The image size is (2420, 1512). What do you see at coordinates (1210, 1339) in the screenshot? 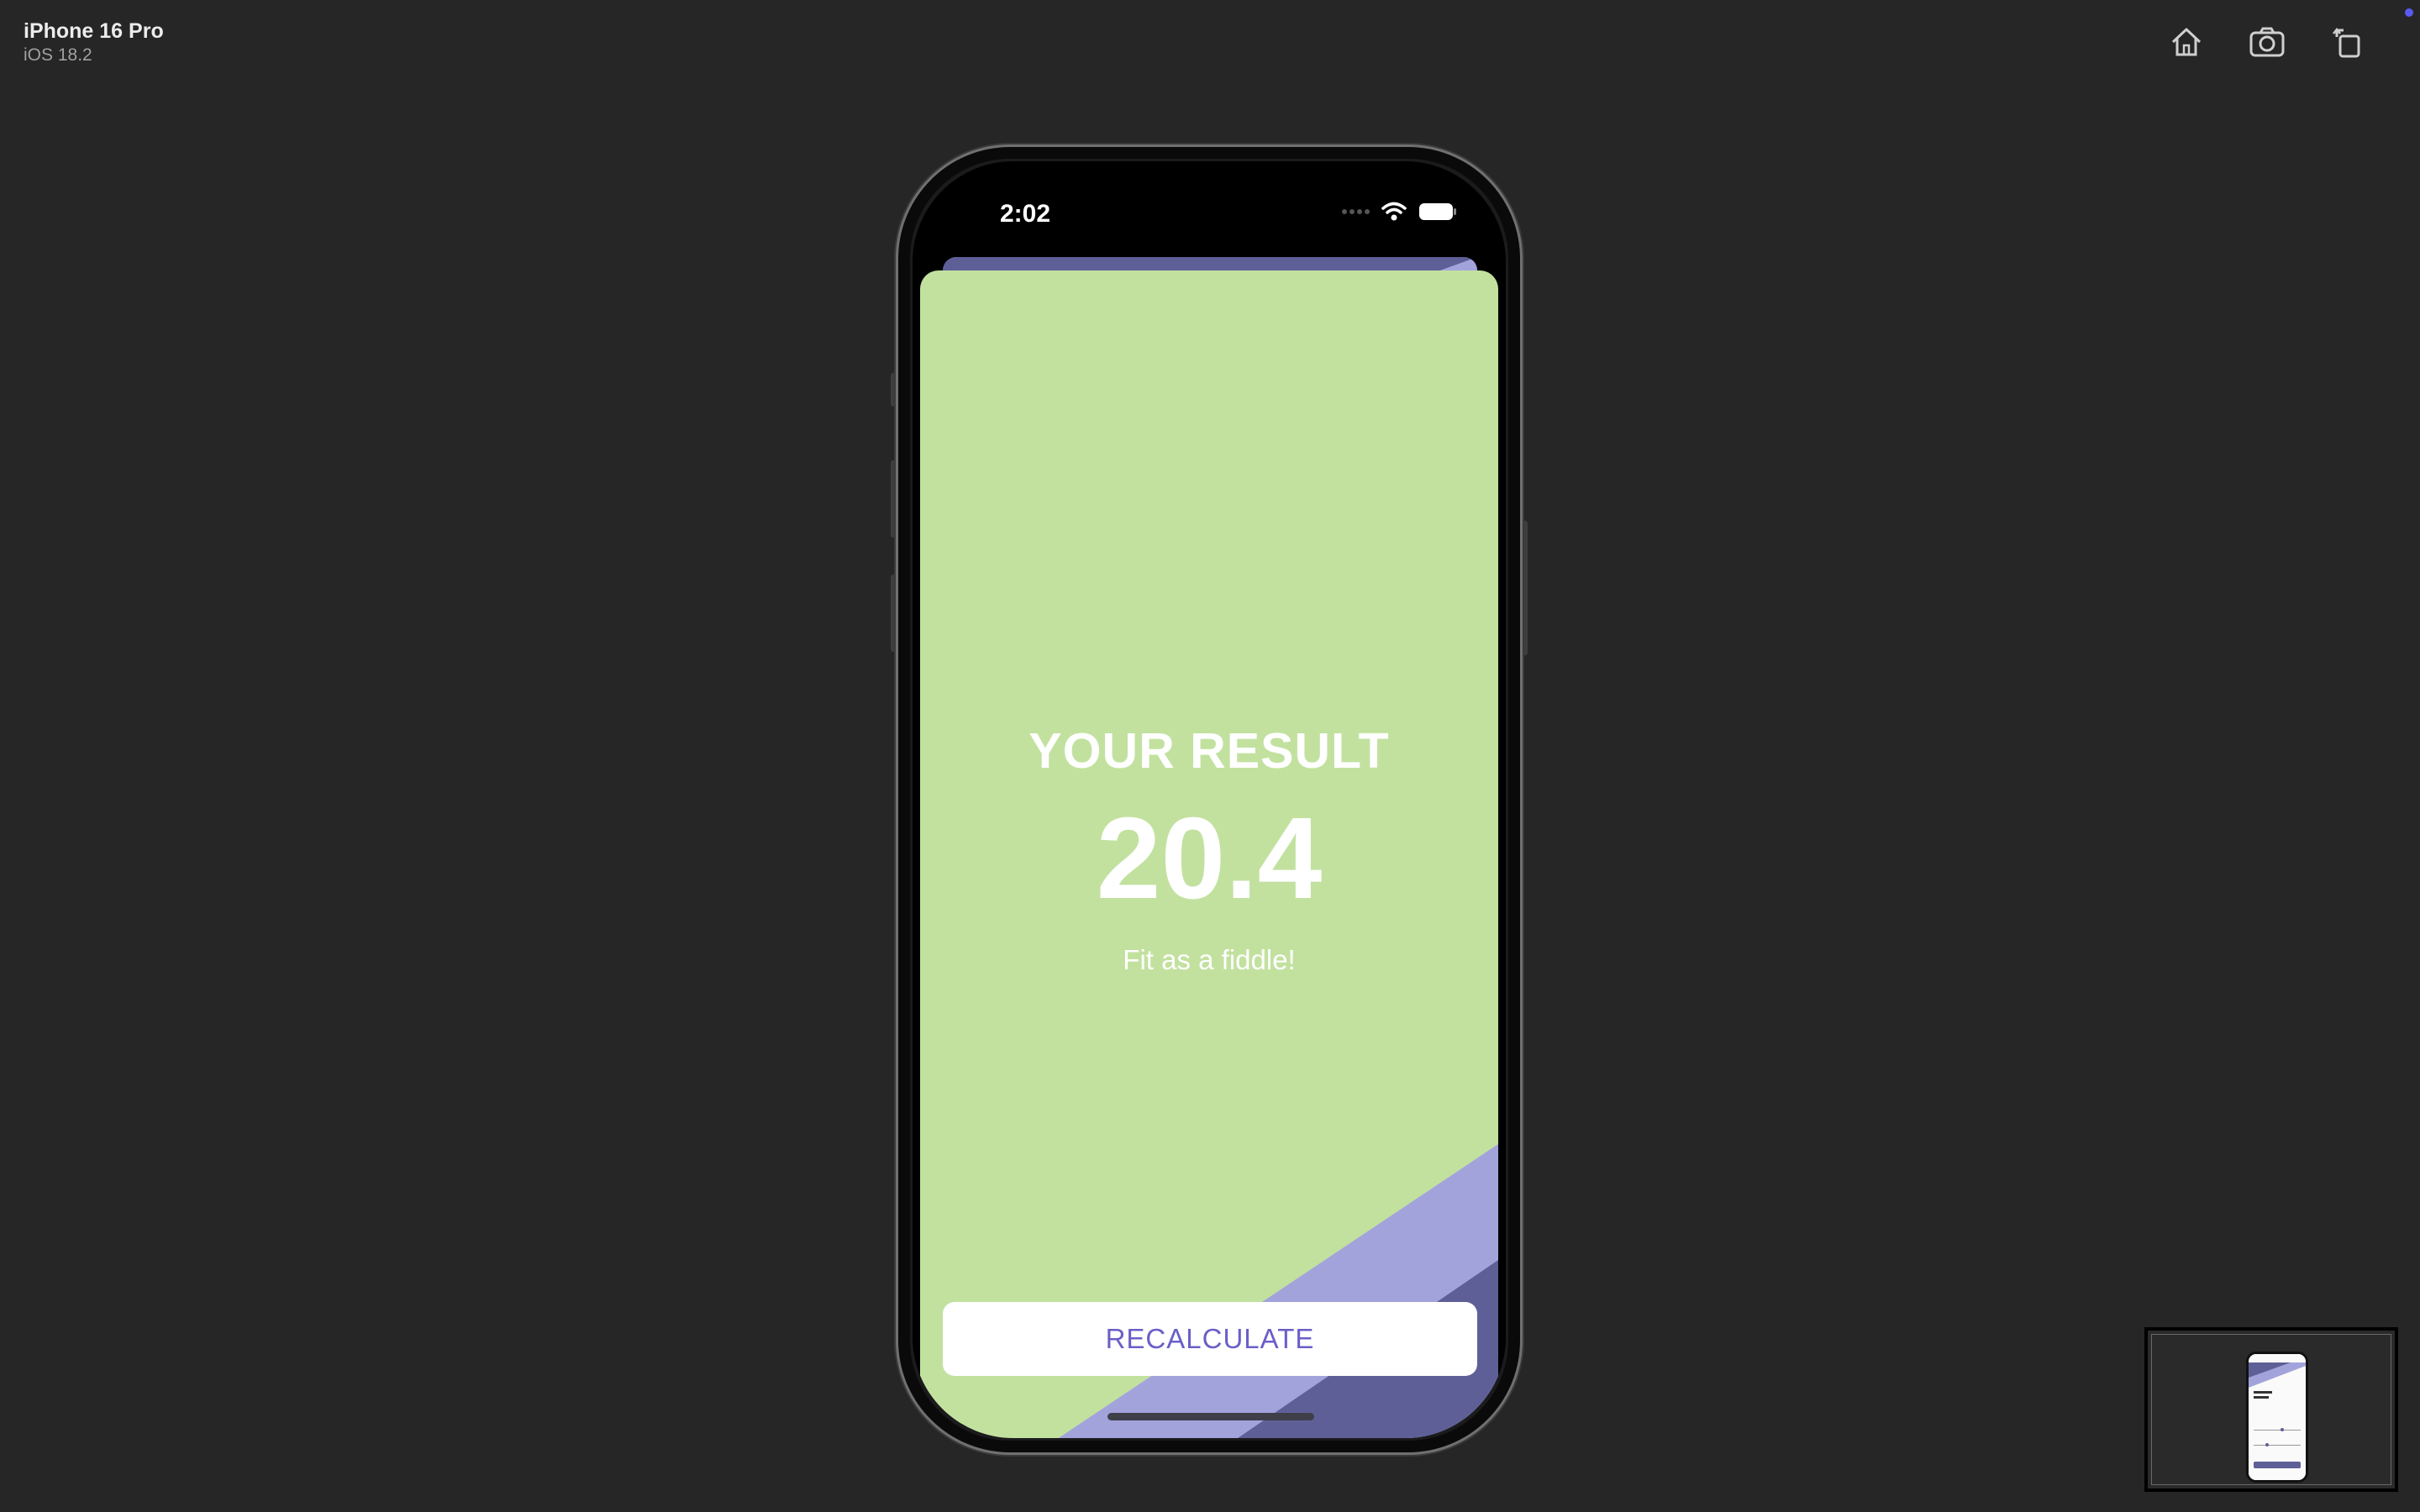
I see `recalculate-button: RECALCULATE` at bounding box center [1210, 1339].